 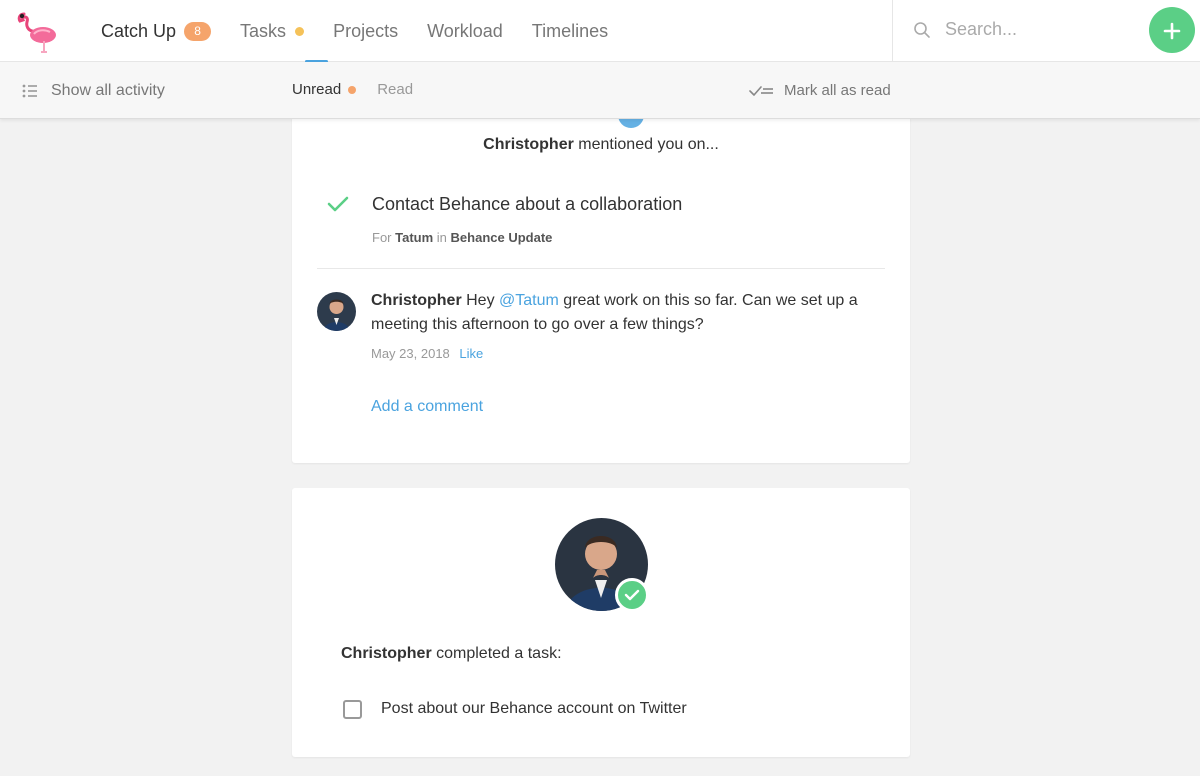 I want to click on completed-check-badge, so click(x=632, y=595).